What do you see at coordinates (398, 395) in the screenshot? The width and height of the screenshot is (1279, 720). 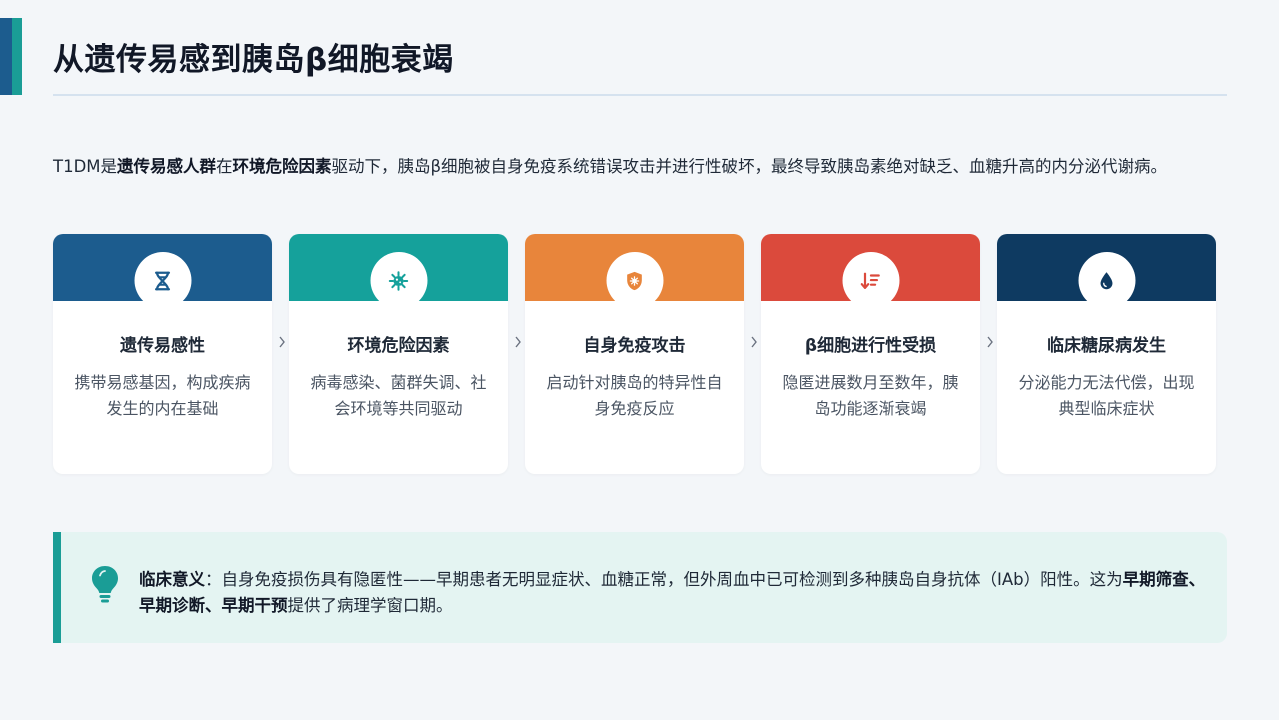 I see `card-description: 病毒感染、菌群失调、社会环境等共同驱动` at bounding box center [398, 395].